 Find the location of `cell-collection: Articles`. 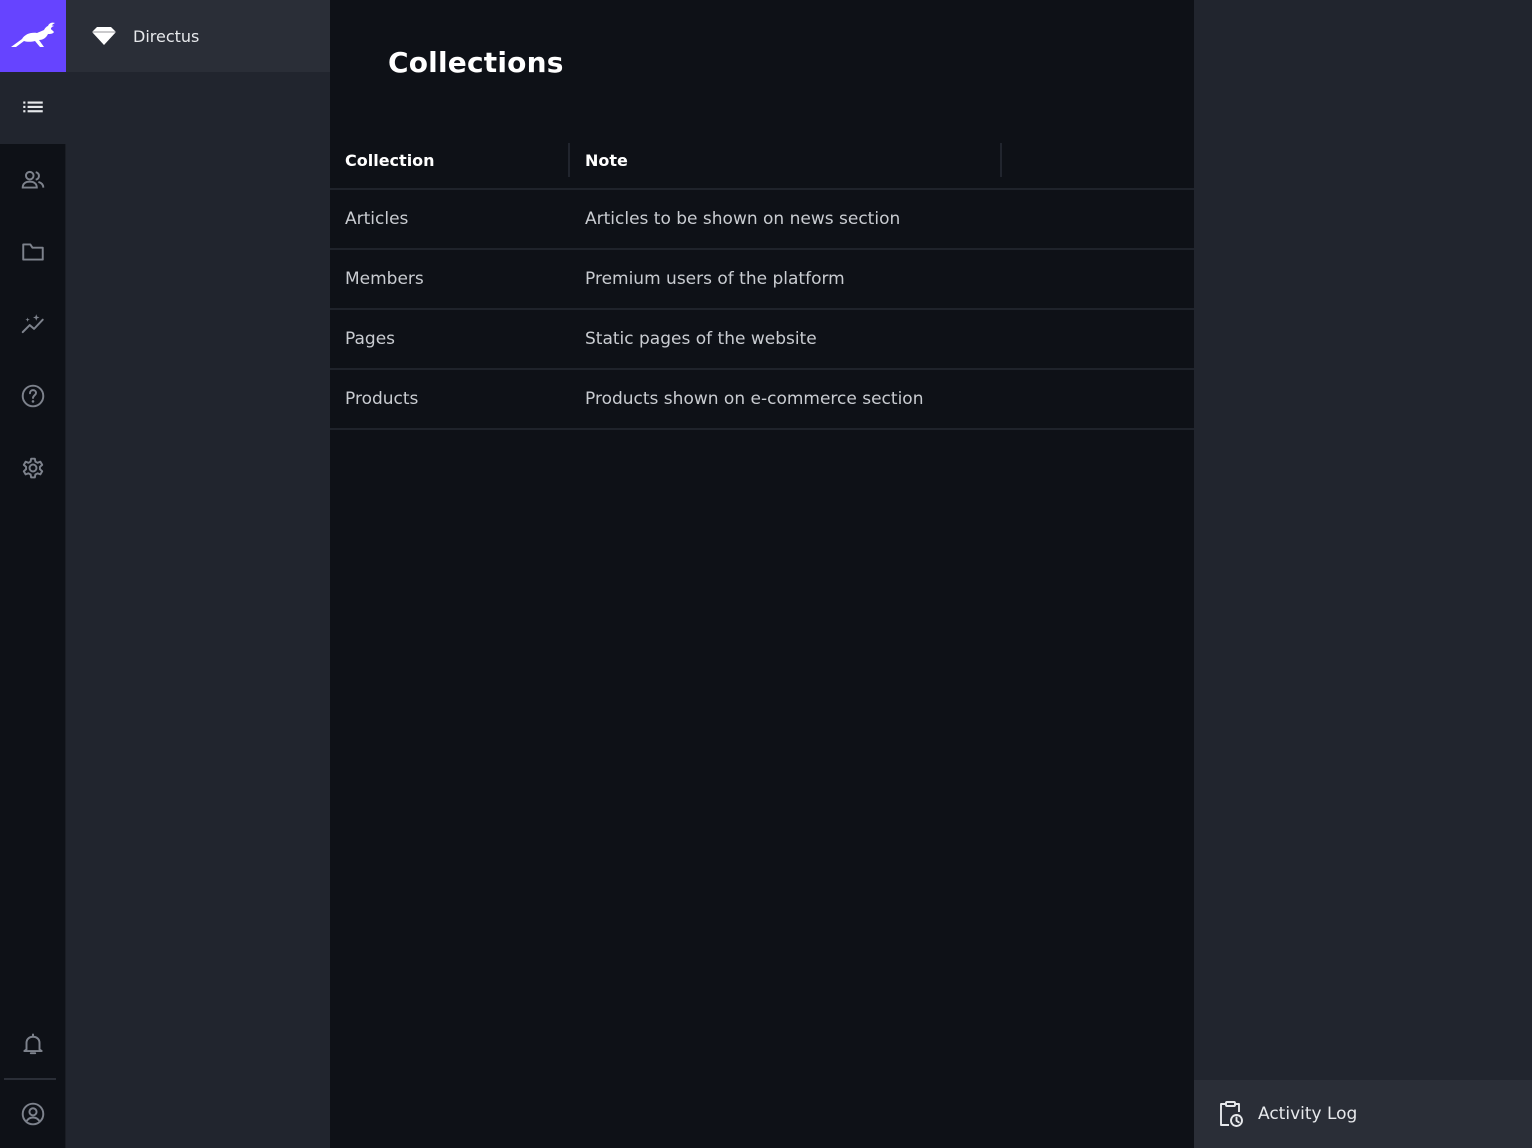

cell-collection: Articles is located at coordinates (377, 219).